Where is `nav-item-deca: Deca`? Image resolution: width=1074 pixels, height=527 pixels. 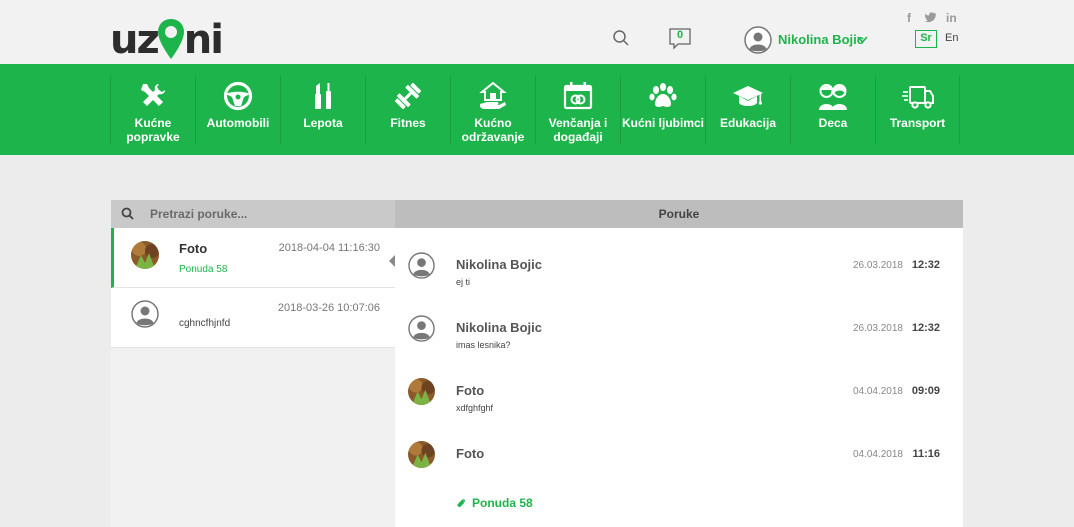 nav-item-deca: Deca is located at coordinates (832, 110).